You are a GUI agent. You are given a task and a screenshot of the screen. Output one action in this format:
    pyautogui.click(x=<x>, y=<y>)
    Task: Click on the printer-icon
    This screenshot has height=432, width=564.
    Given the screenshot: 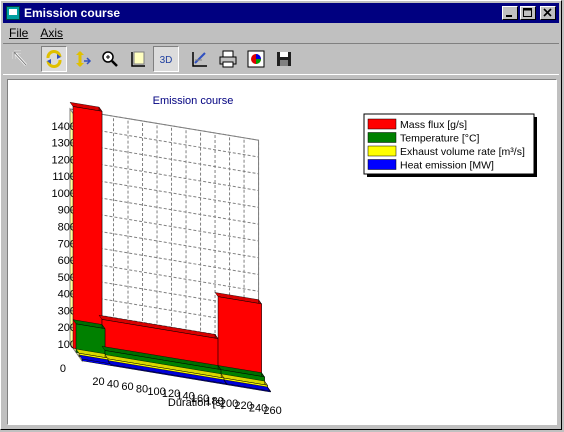 What is the action you would take?
    pyautogui.click(x=228, y=59)
    